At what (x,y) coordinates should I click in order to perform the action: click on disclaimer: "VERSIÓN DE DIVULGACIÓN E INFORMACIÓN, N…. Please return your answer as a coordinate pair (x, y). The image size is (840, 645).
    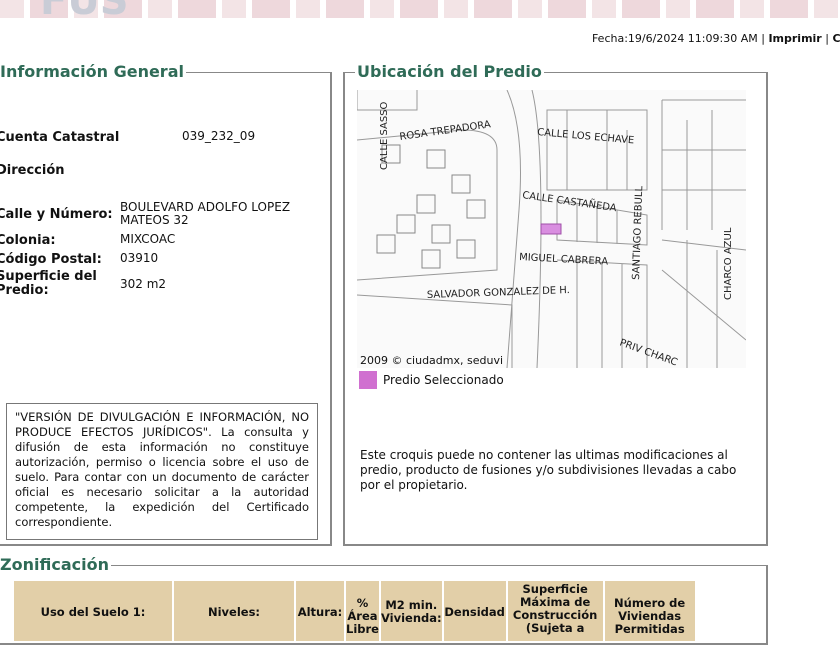
    Looking at the image, I should click on (162, 471).